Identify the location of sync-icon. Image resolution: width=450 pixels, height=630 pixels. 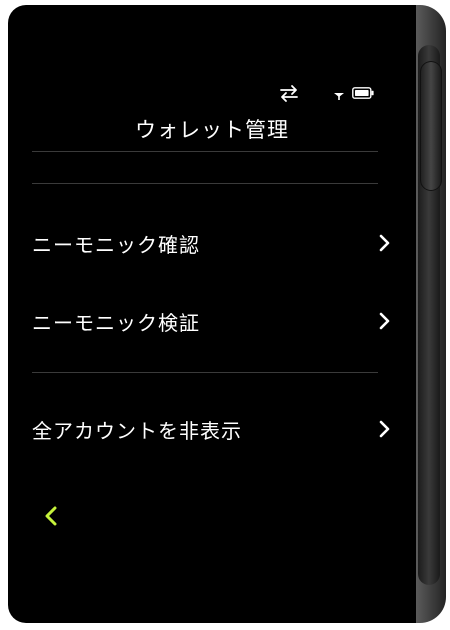
(289, 93).